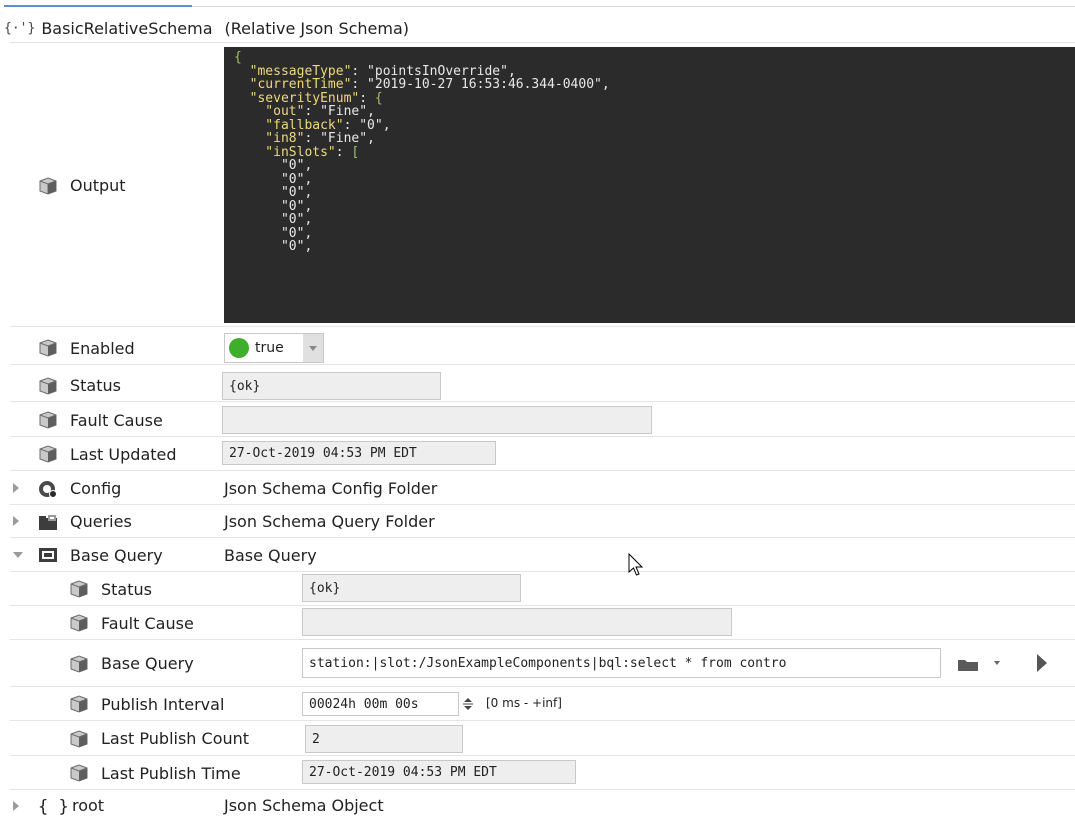 This screenshot has height=821, width=1075. Describe the element at coordinates (378, 98) in the screenshot. I see `code-token: {` at that location.